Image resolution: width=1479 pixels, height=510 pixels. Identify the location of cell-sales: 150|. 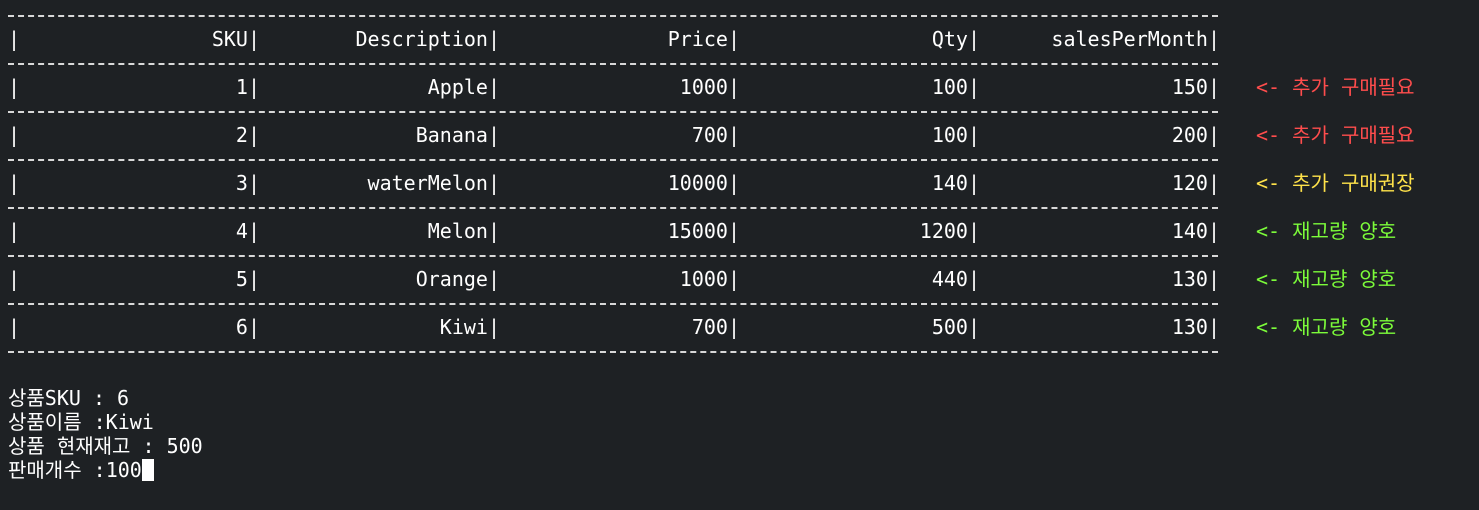
(1195, 87).